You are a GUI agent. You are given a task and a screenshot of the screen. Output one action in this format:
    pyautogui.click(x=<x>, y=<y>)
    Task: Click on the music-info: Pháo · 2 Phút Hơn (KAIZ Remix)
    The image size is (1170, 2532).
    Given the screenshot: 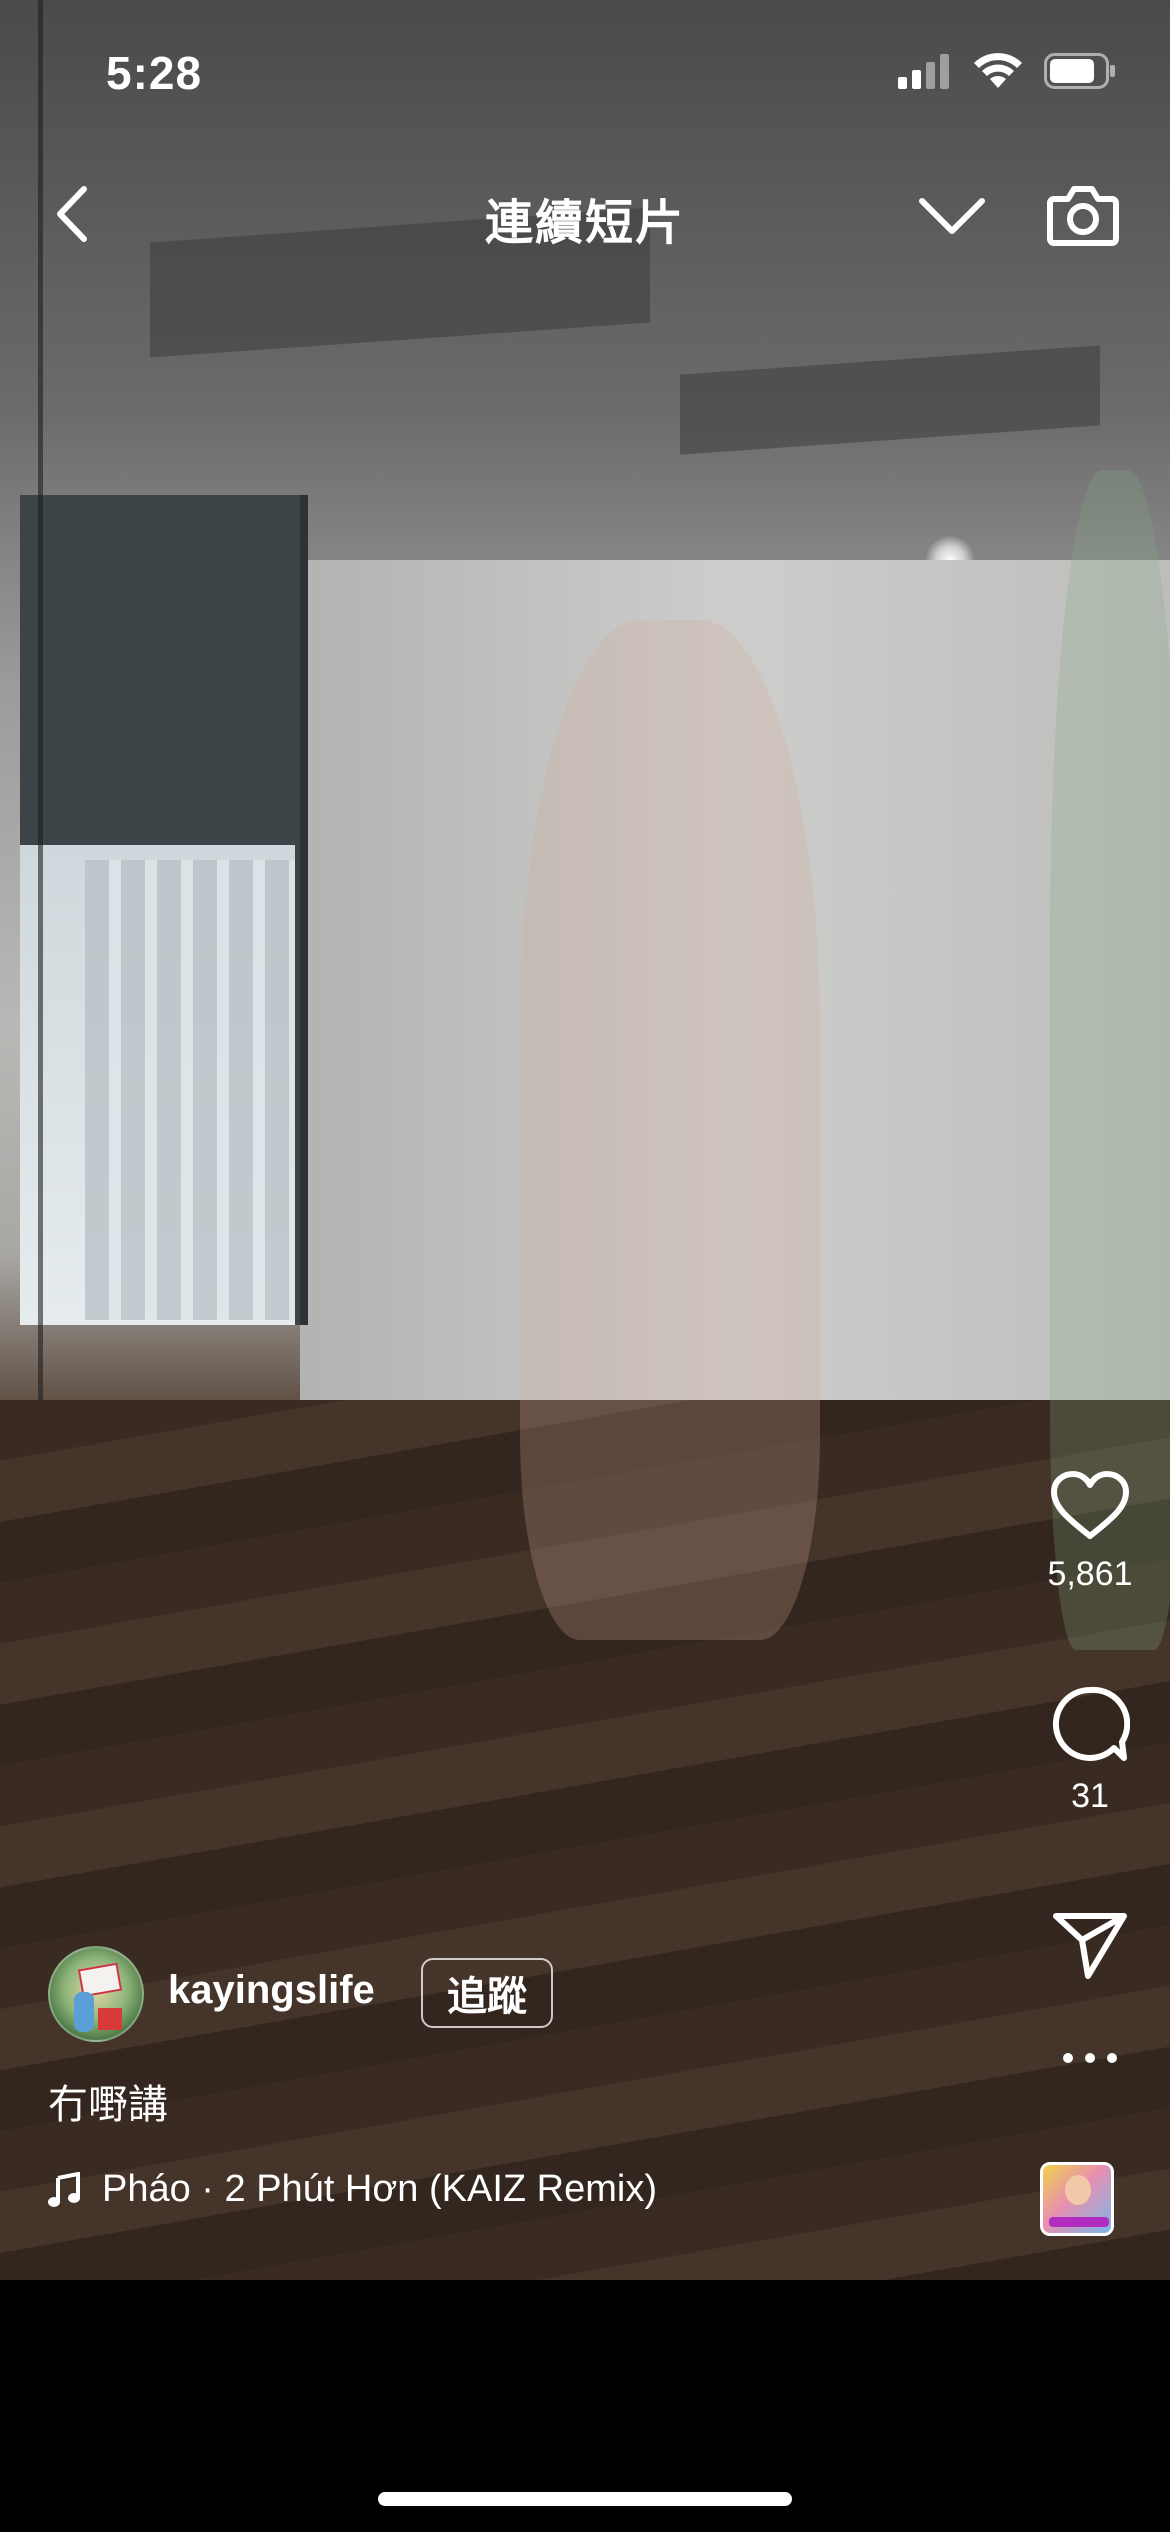 What is the action you would take?
    pyautogui.click(x=352, y=2189)
    